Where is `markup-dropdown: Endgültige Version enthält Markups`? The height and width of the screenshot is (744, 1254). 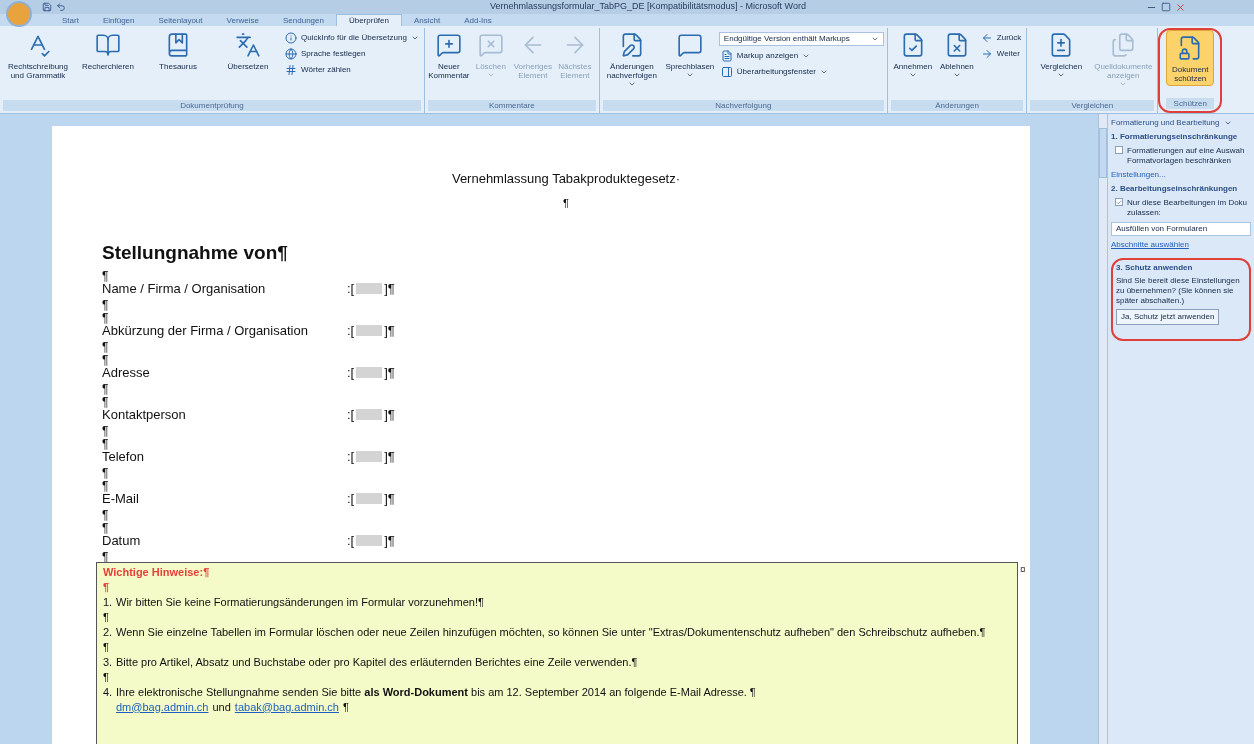 markup-dropdown: Endgültige Version enthält Markups is located at coordinates (801, 39).